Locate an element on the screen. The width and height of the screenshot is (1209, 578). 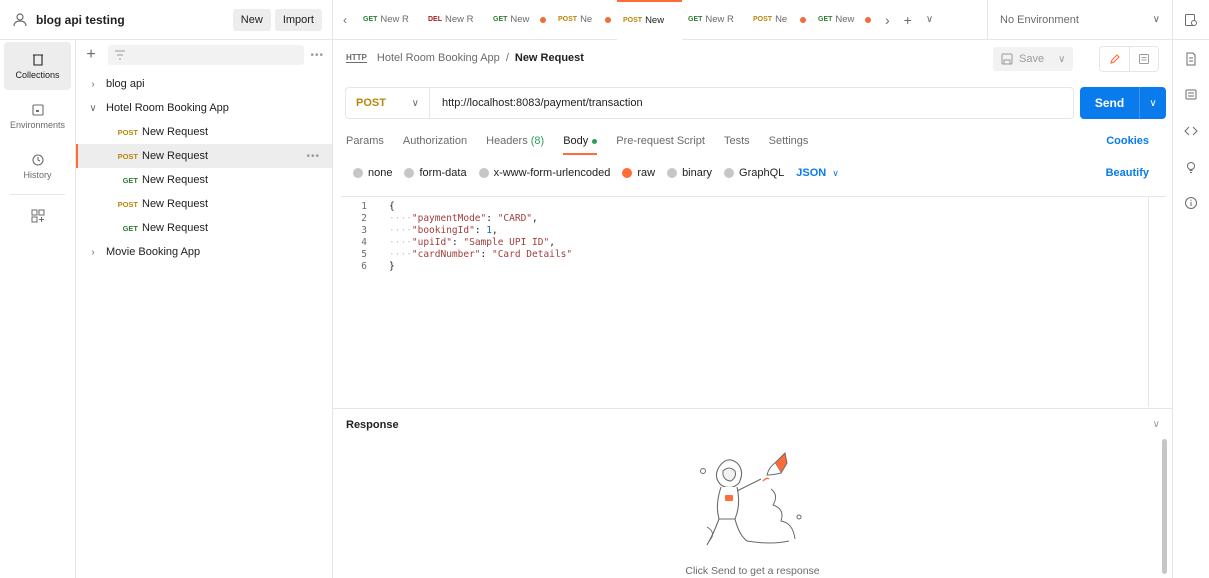
filter-icon is located at coordinates (120, 55).